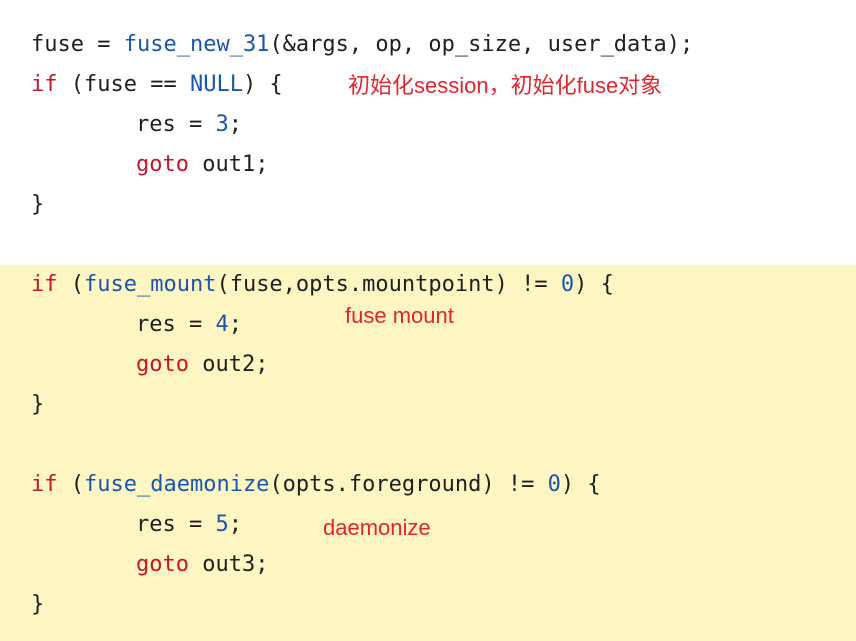 This screenshot has width=856, height=641. What do you see at coordinates (189, 124) in the screenshot?
I see `code-line: res = 3;` at bounding box center [189, 124].